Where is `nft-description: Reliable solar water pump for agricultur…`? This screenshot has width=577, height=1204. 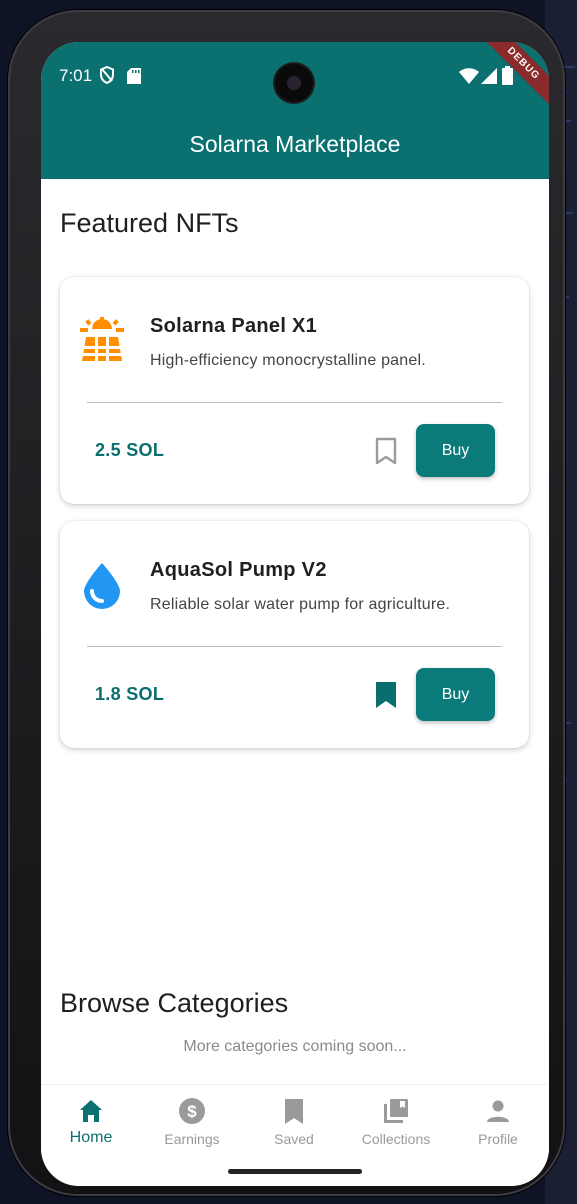 nft-description: Reliable solar water pump for agricultur… is located at coordinates (300, 604).